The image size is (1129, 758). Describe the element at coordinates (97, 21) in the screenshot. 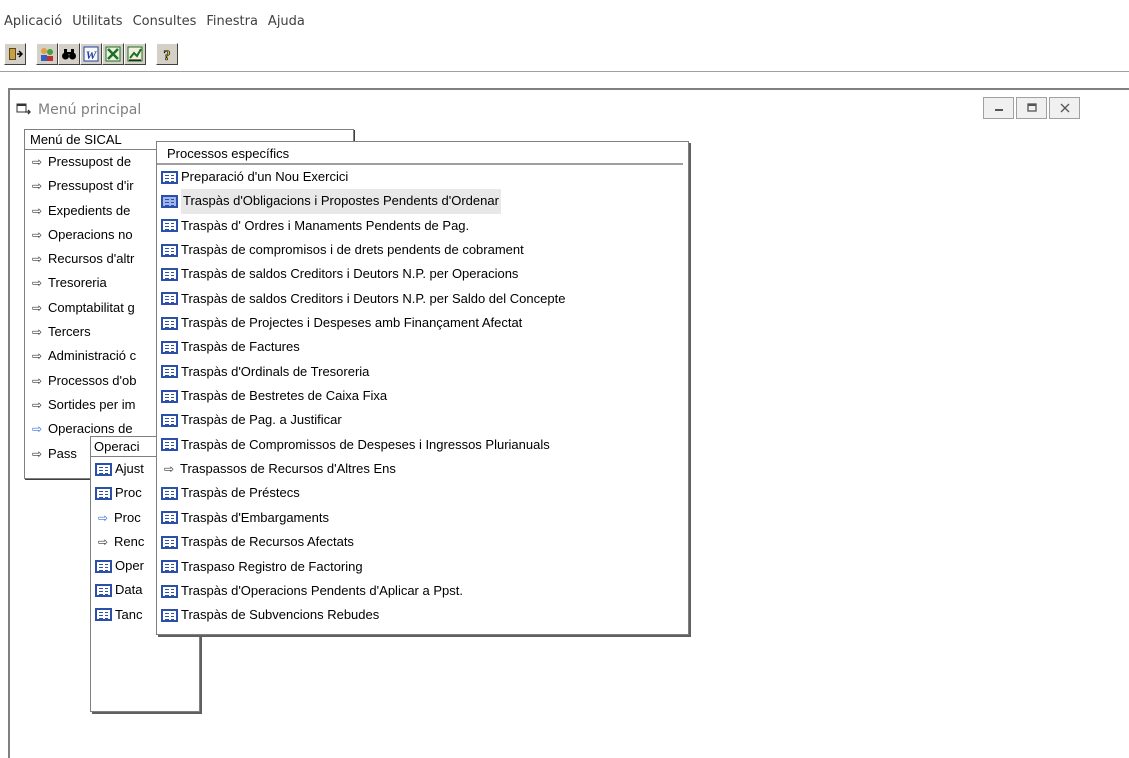

I see `menu-utilitats: Utilitats` at that location.